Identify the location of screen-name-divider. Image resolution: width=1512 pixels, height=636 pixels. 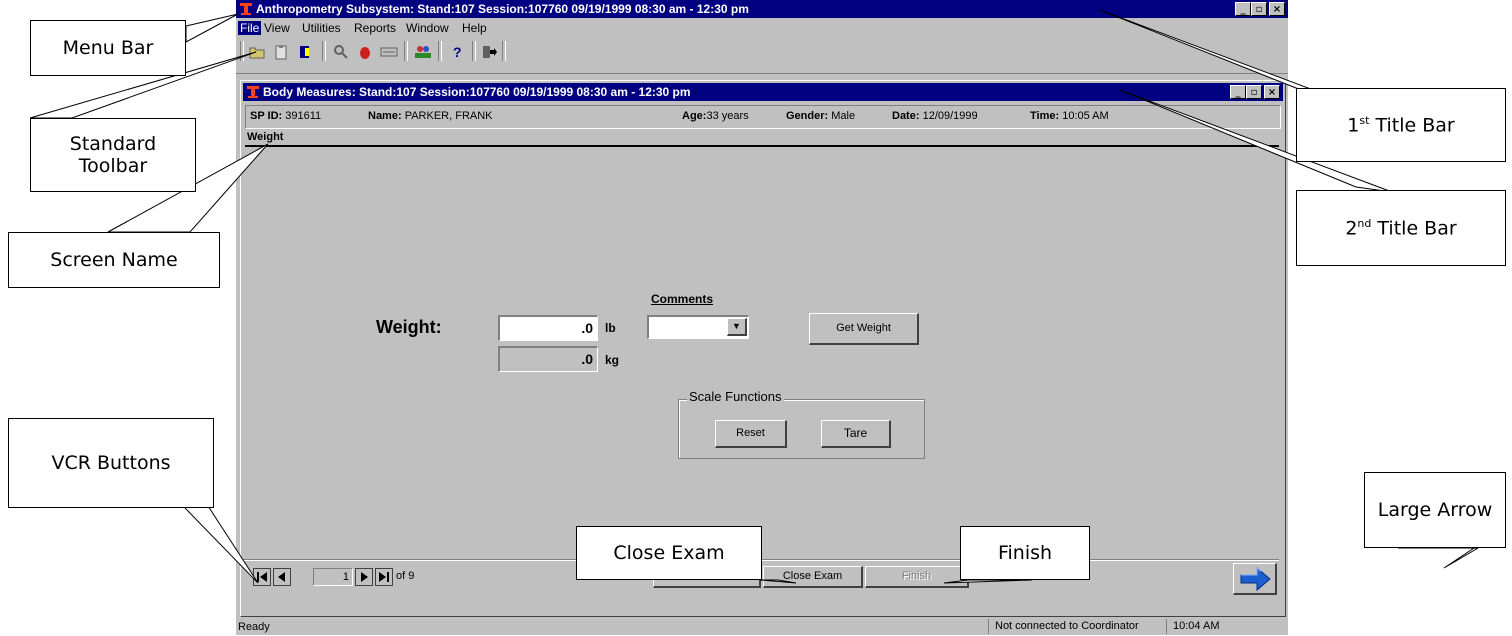
(762, 146).